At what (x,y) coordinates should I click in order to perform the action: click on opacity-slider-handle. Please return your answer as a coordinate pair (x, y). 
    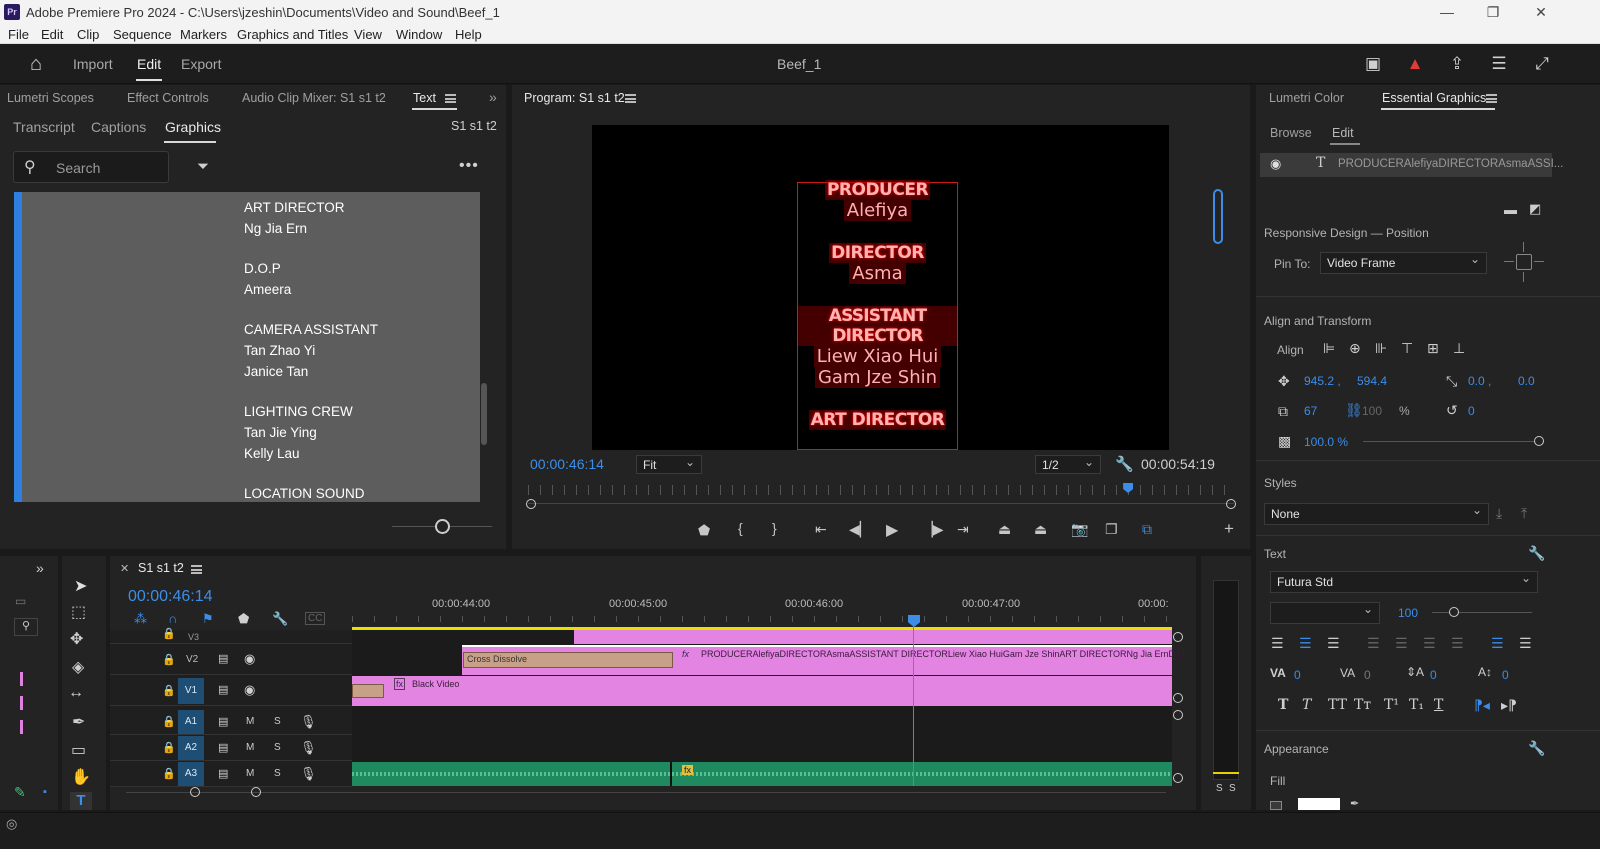
    Looking at the image, I should click on (1539, 441).